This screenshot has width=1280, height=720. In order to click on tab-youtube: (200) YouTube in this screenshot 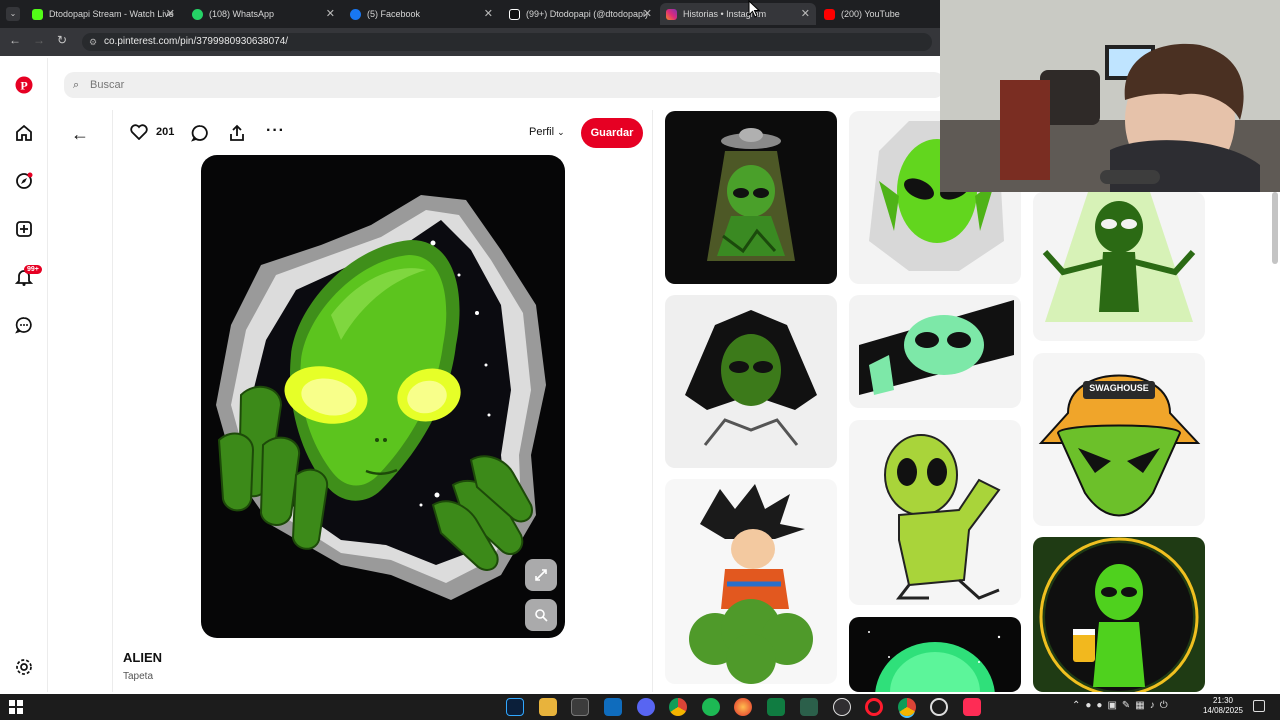, I will do `click(878, 14)`.